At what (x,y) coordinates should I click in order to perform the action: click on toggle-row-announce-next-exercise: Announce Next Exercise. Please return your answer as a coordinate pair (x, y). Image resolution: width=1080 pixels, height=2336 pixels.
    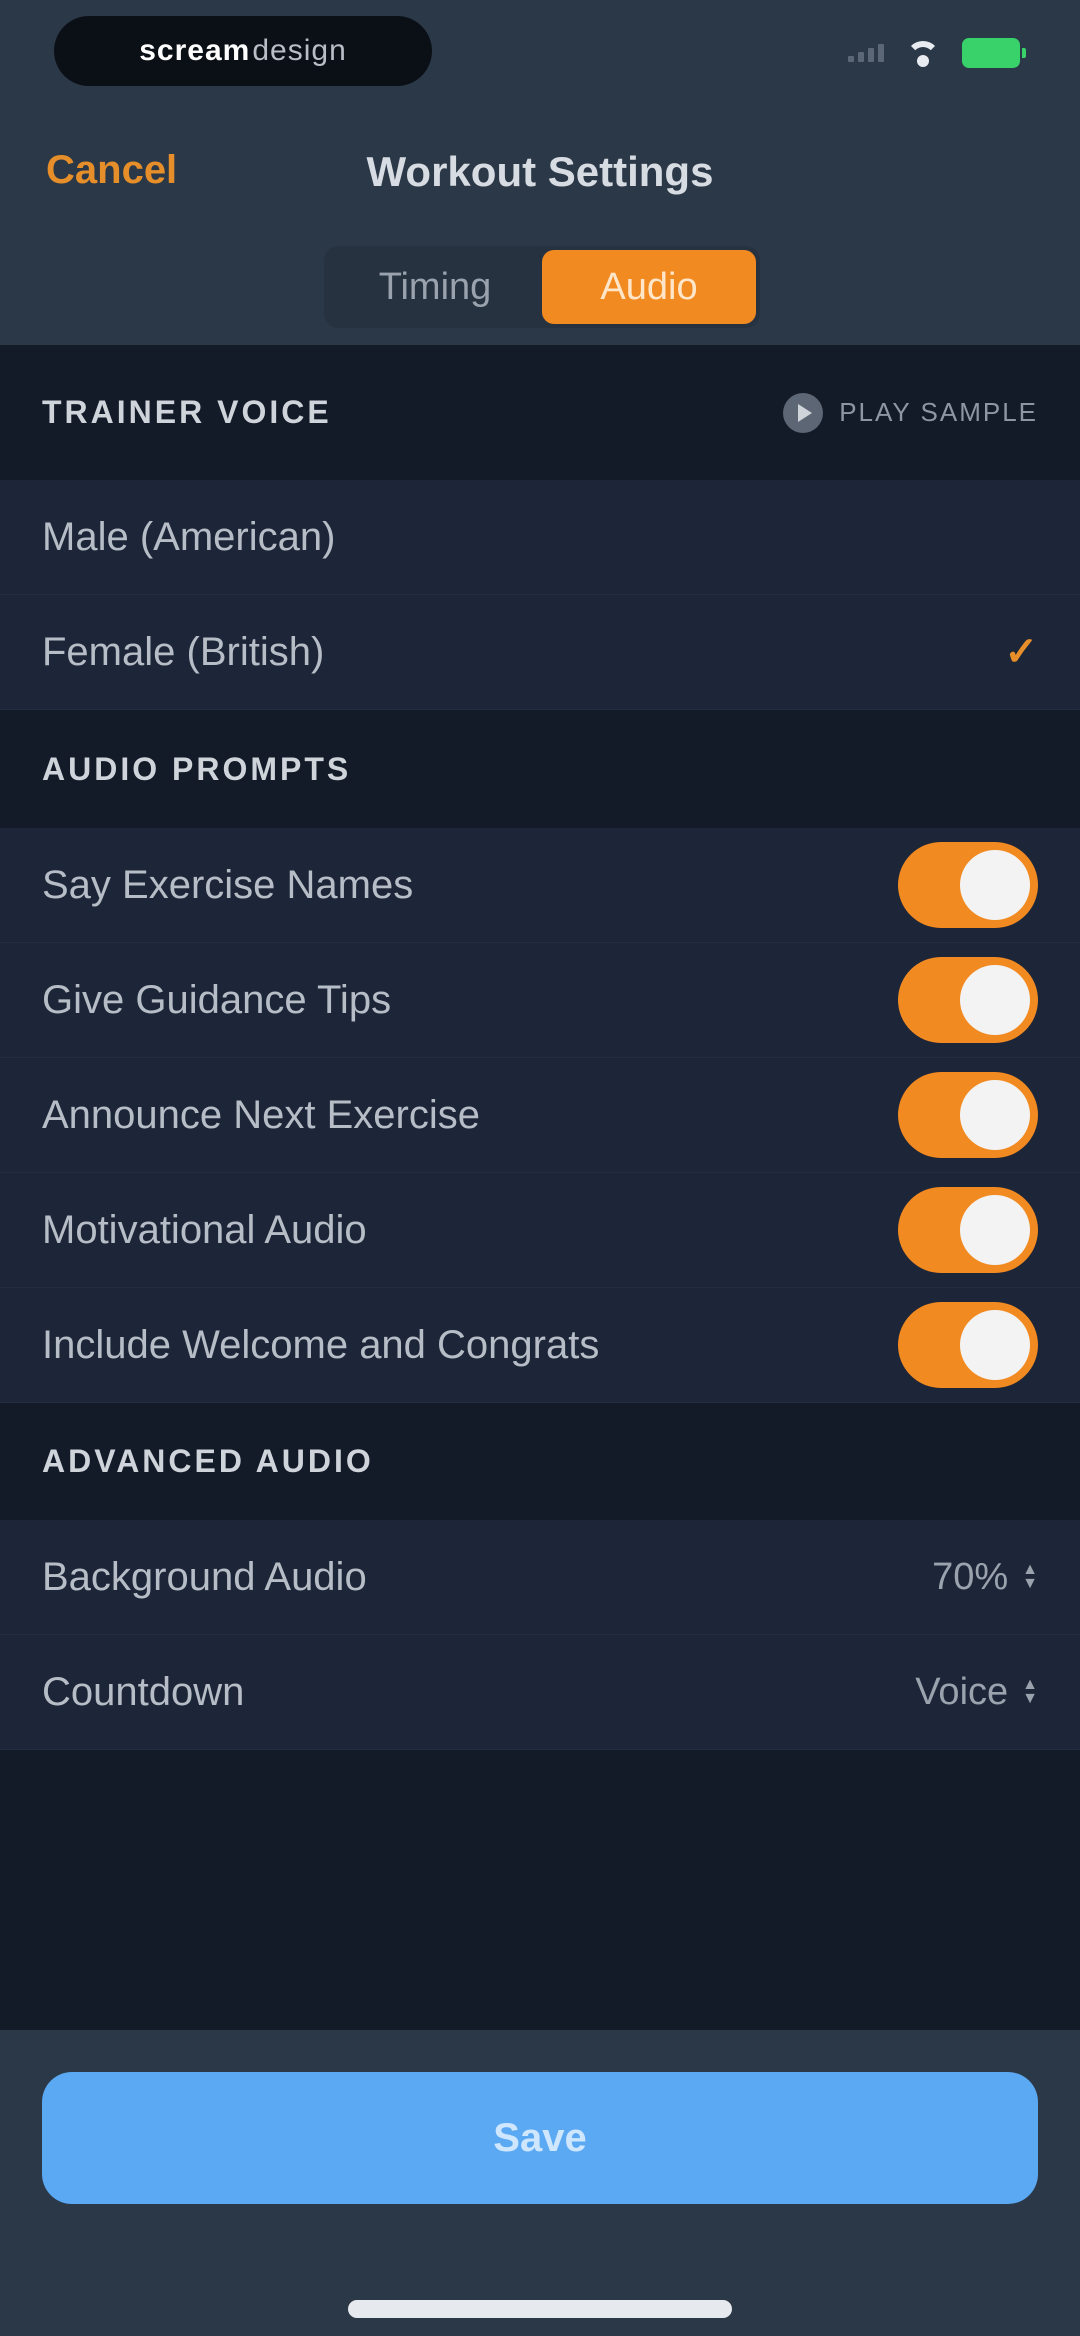
    Looking at the image, I should click on (540, 1115).